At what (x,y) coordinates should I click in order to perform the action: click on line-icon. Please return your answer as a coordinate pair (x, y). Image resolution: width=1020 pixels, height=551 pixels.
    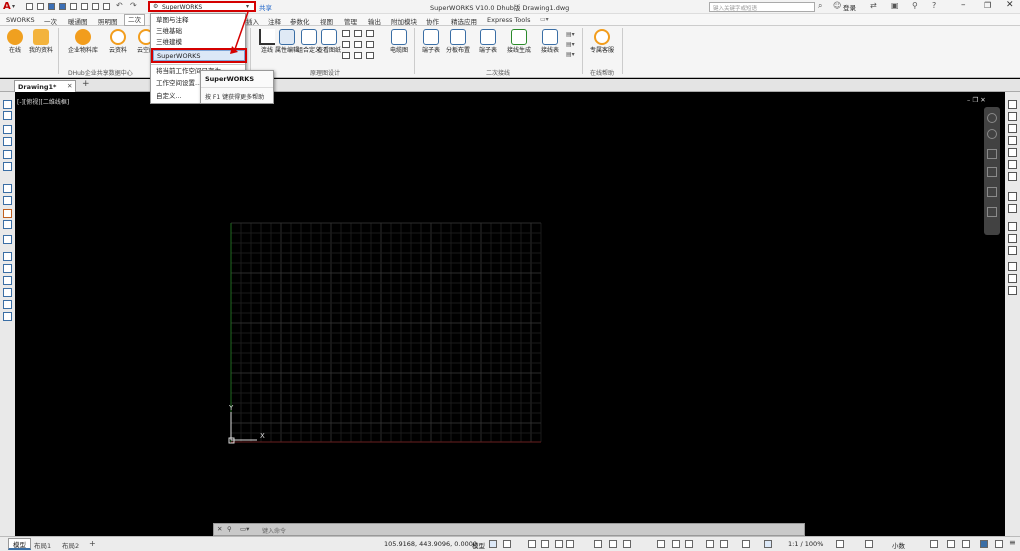
    Looking at the image, I should click on (7, 104).